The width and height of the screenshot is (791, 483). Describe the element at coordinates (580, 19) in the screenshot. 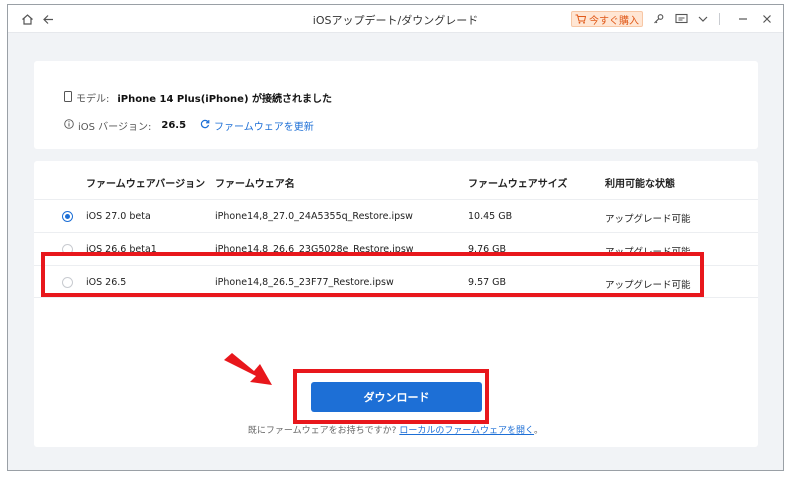

I see `cart-icon` at that location.